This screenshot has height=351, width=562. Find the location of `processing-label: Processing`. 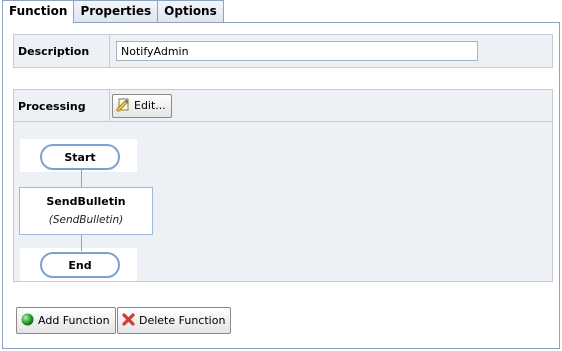

processing-label: Processing is located at coordinates (62, 106).